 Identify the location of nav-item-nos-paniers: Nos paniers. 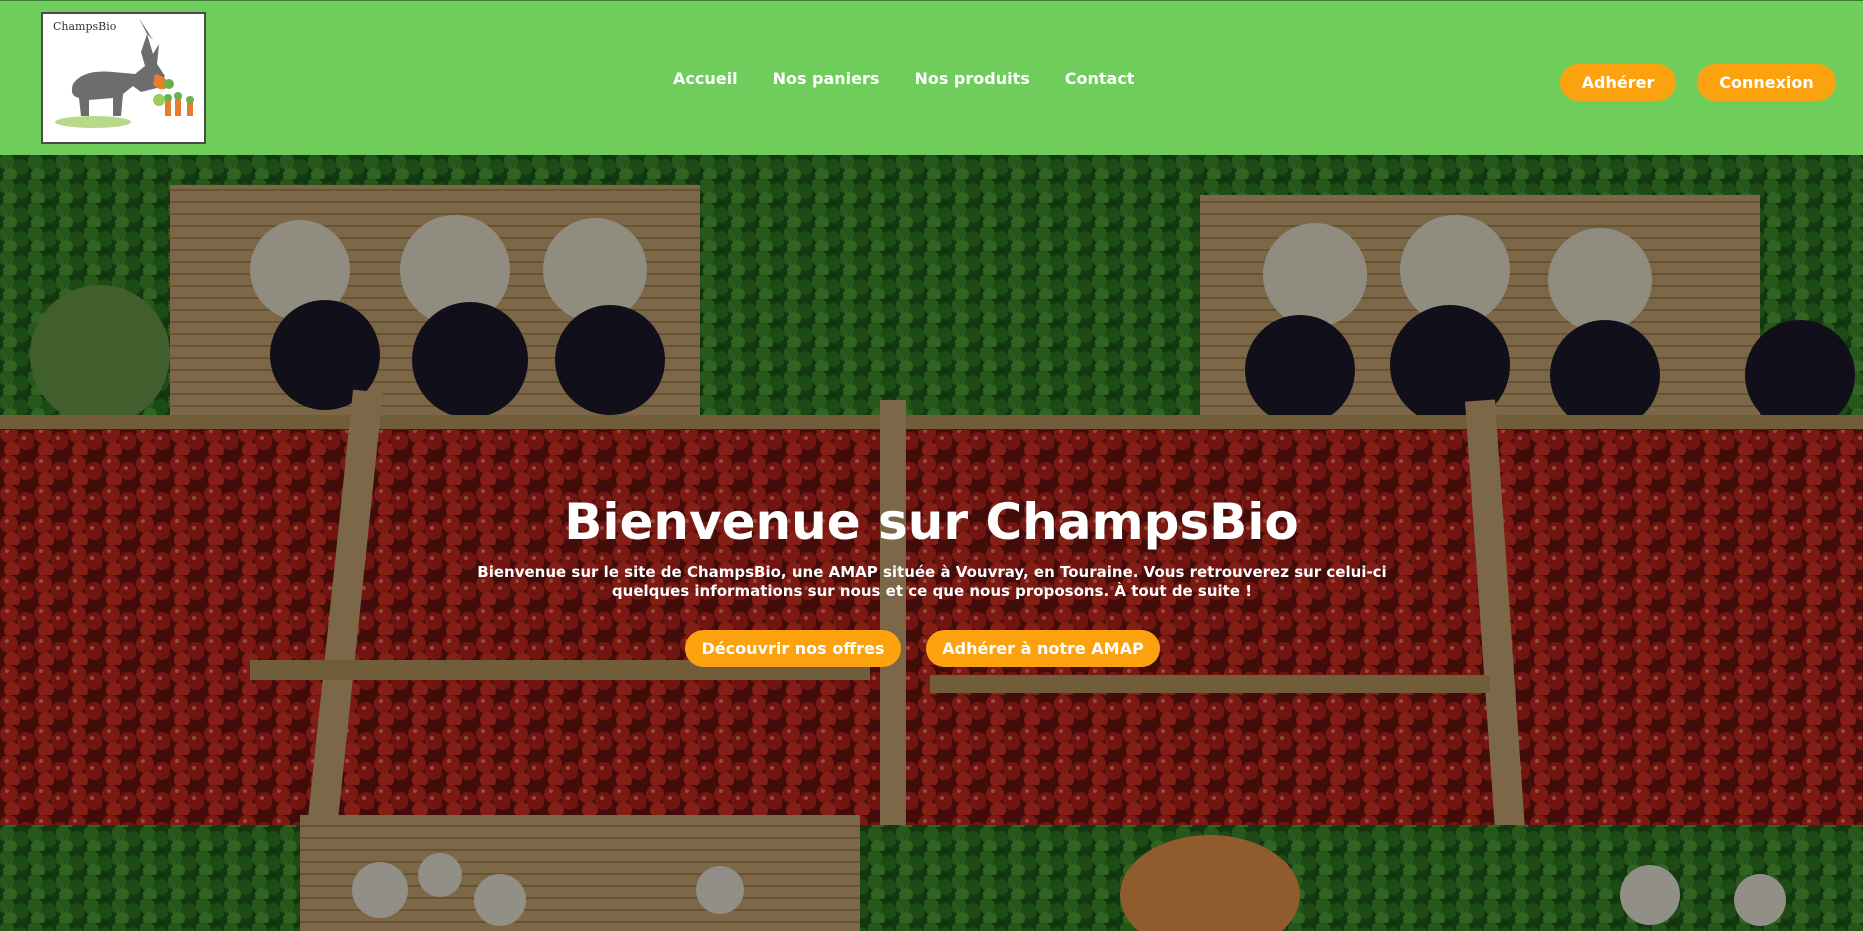
(826, 78).